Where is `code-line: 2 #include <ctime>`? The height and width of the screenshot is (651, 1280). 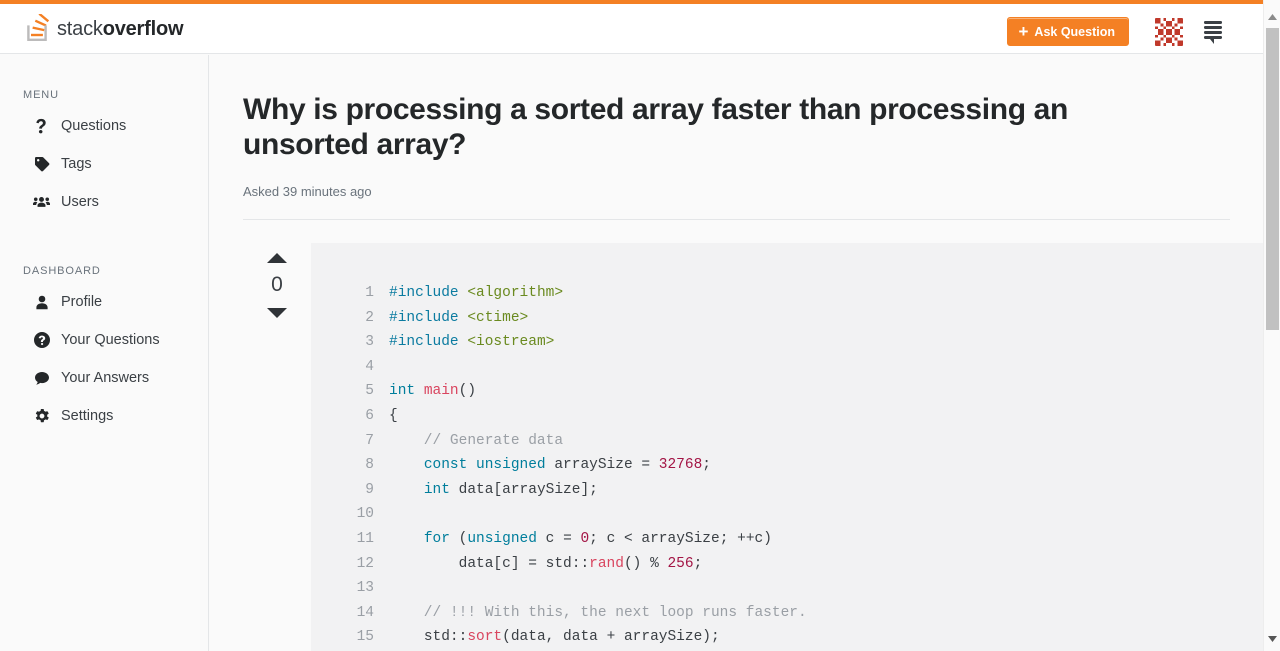 code-line: 2 #include <ctime> is located at coordinates (787, 318).